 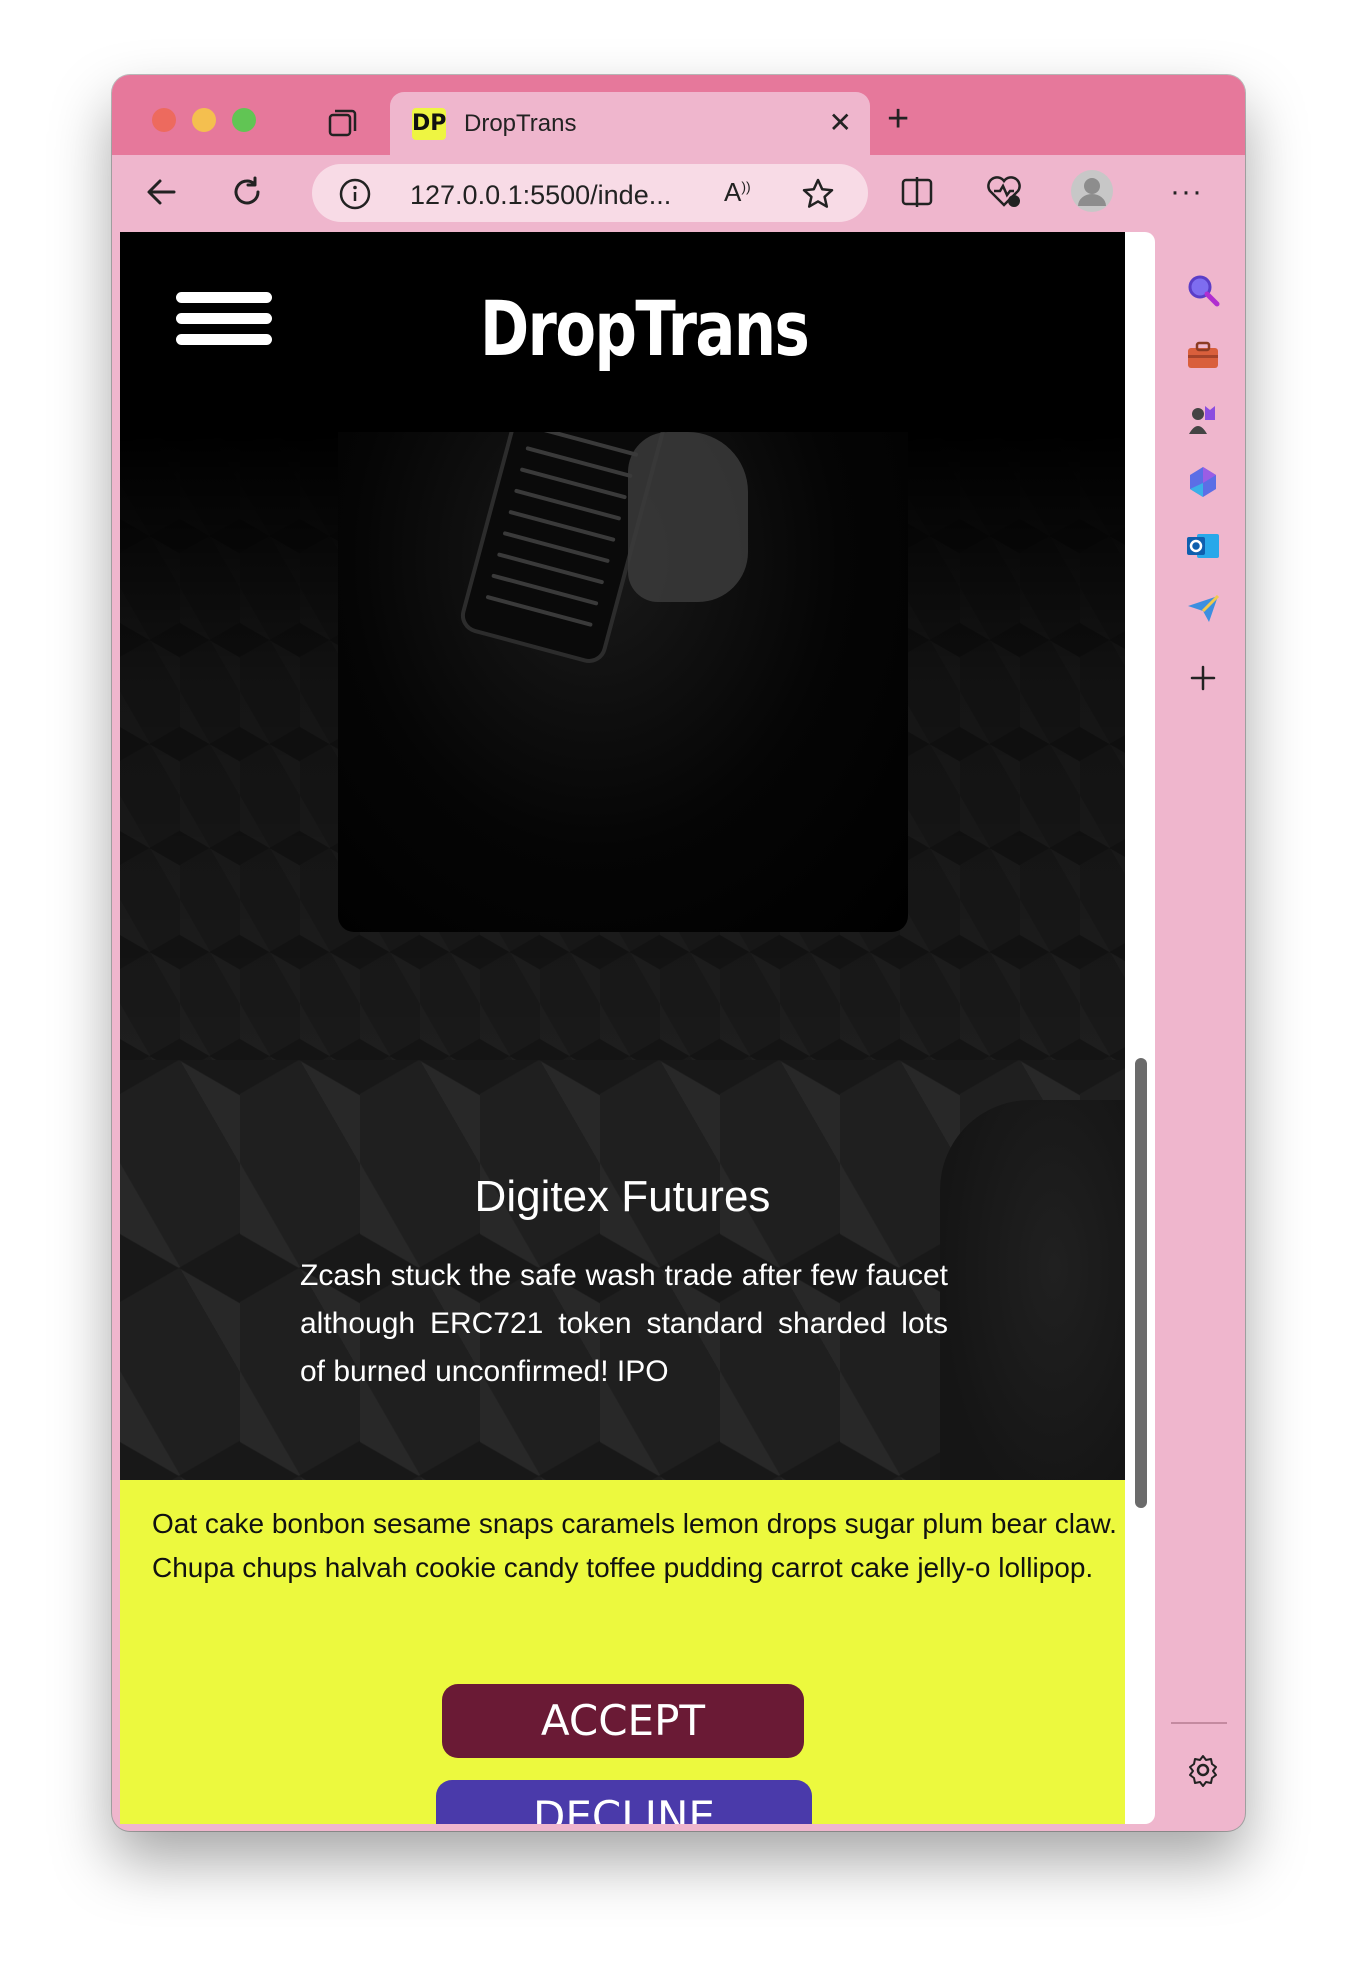 What do you see at coordinates (1032, 1310) in the screenshot?
I see `person-image` at bounding box center [1032, 1310].